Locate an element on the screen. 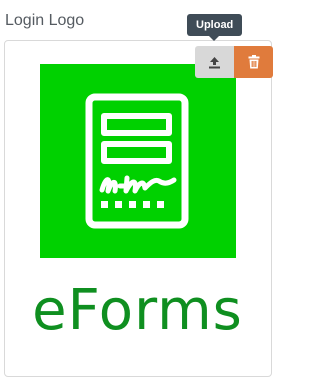 This screenshot has width=320, height=385. delete-button is located at coordinates (253, 62).